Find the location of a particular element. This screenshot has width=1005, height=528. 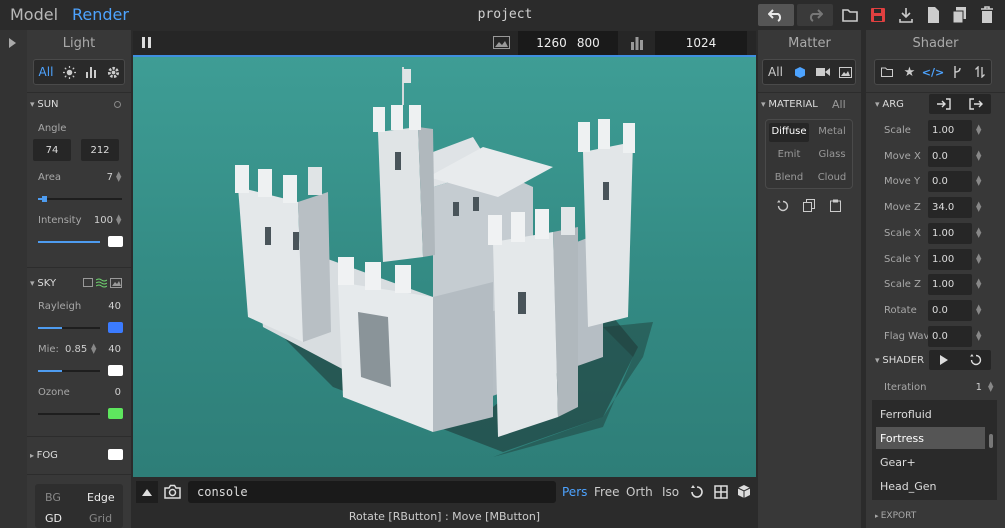

matter-filter-all: All is located at coordinates (775, 72).